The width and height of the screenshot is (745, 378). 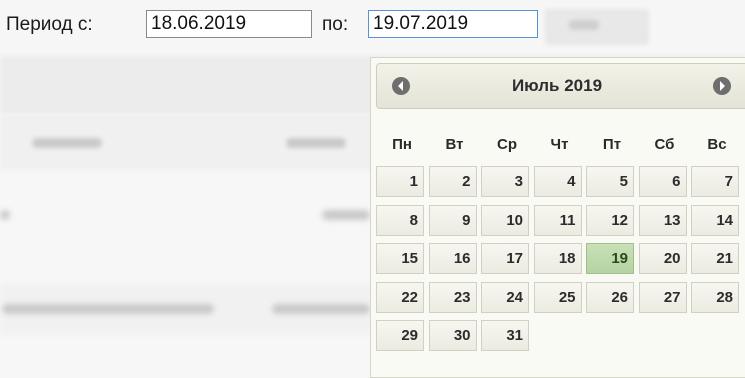 I want to click on day-cell: 3, so click(x=505, y=181).